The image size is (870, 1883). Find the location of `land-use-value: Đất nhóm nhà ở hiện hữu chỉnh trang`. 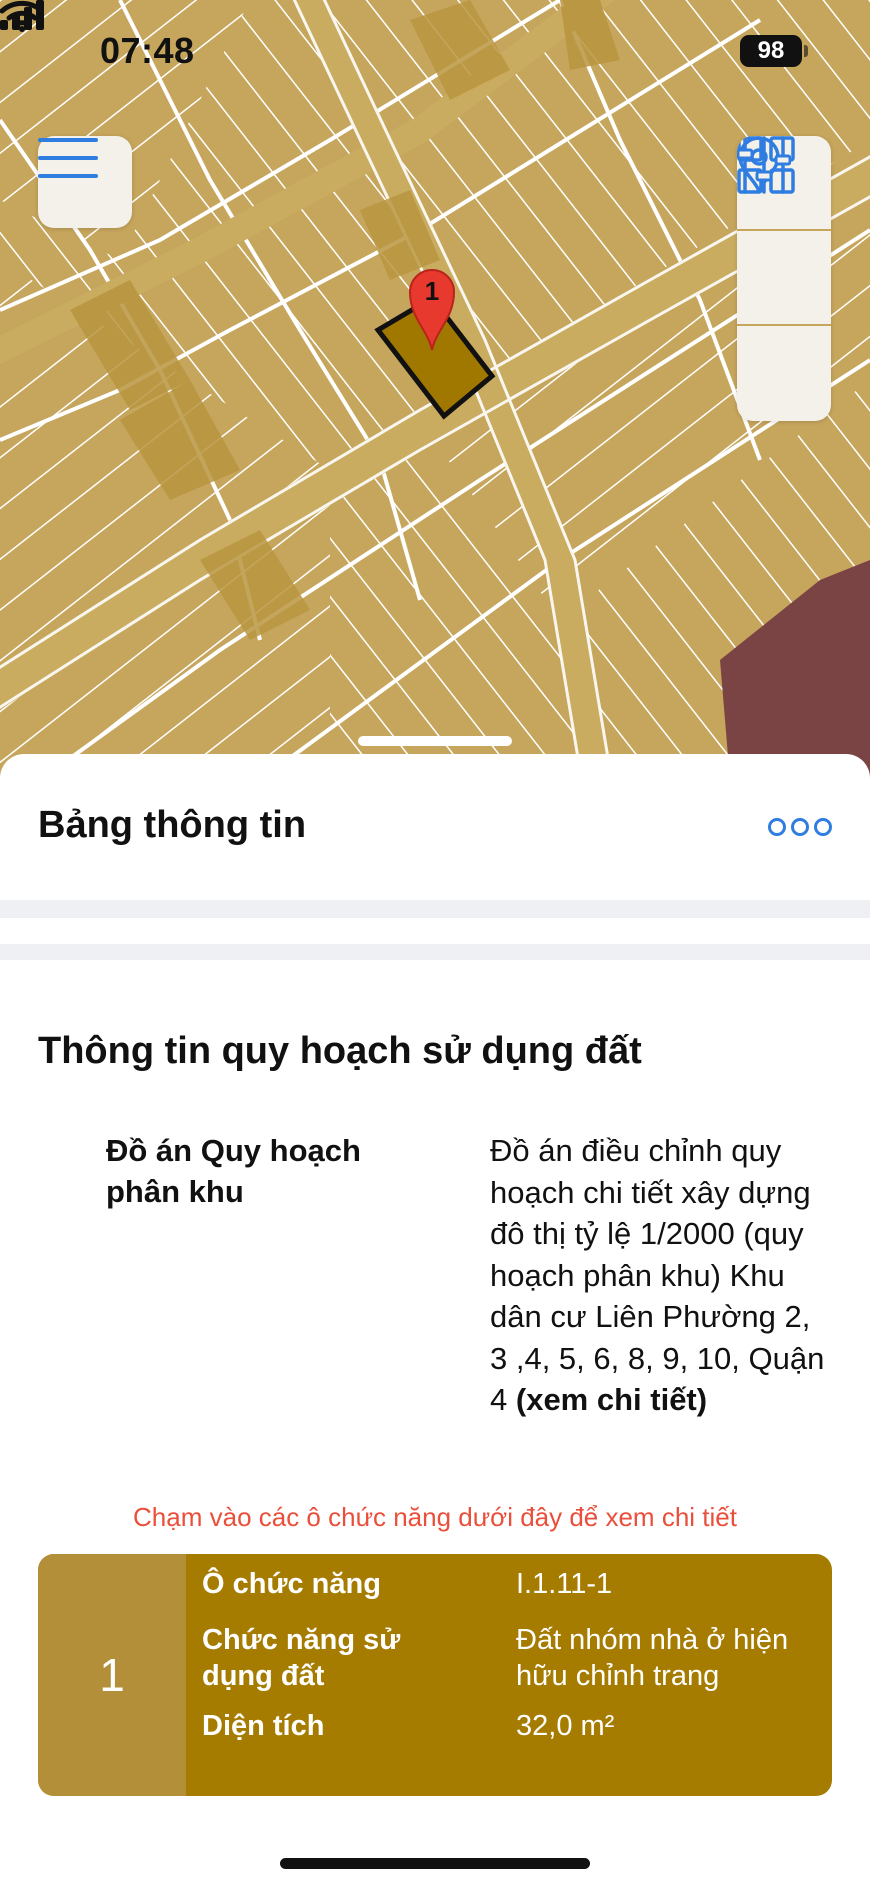

land-use-value: Đất nhóm nhà ở hiện hữu chỉnh trang is located at coordinates (652, 1658).